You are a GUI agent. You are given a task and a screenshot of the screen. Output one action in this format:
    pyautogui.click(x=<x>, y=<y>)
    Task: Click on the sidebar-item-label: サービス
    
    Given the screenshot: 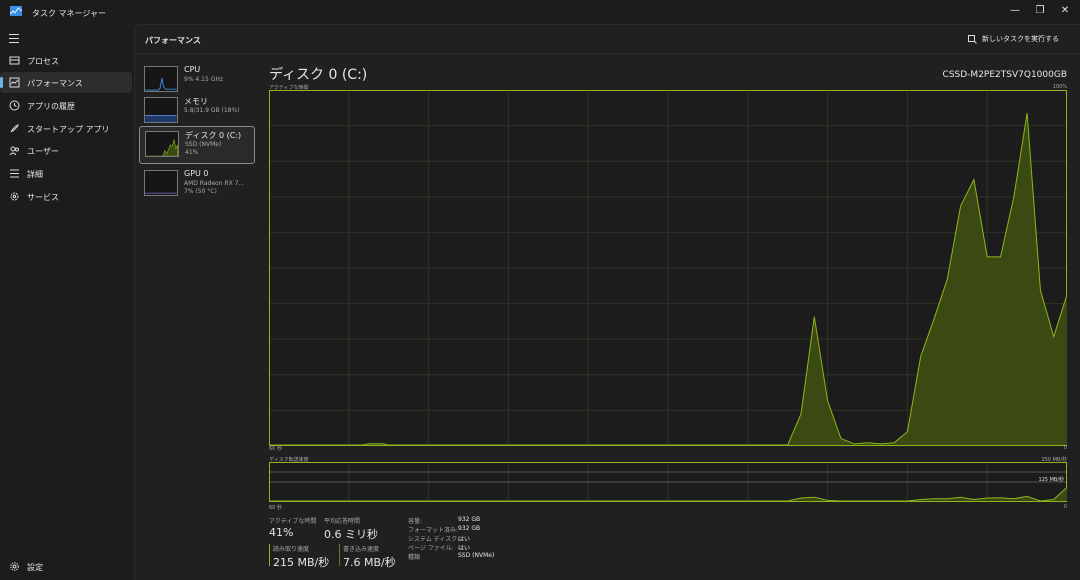 What is the action you would take?
    pyautogui.click(x=43, y=197)
    